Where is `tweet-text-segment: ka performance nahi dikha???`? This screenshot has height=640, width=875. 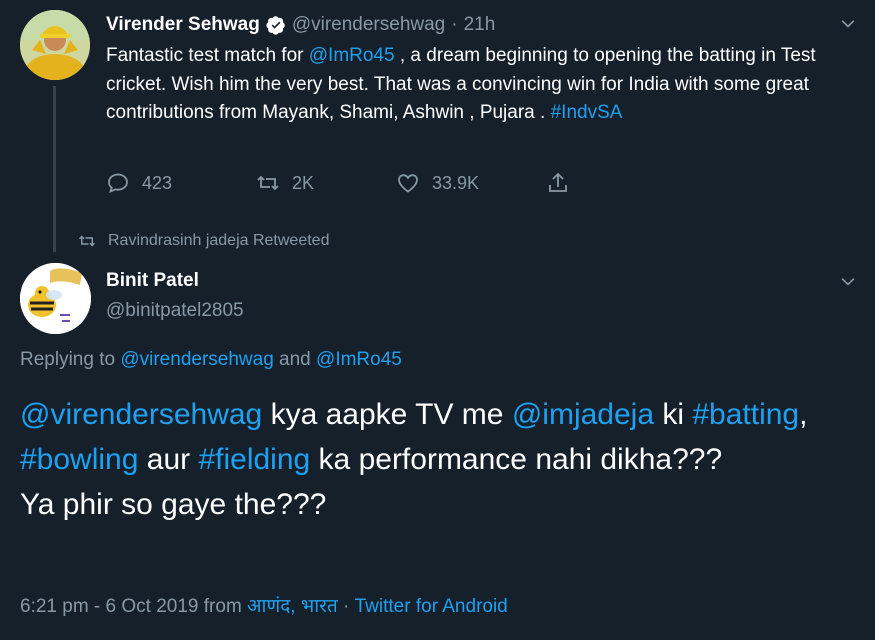
tweet-text-segment: ka performance nahi dikha??? is located at coordinates (516, 459).